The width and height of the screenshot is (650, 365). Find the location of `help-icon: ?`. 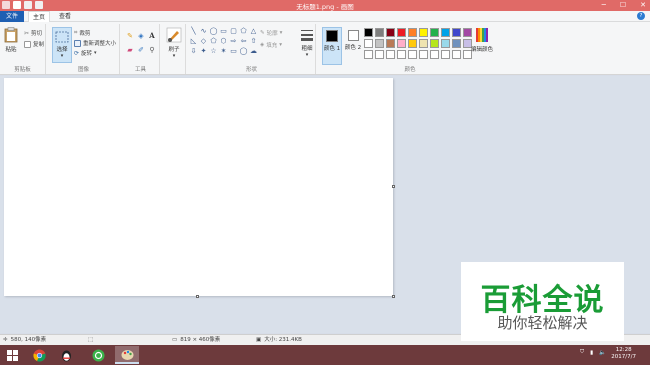

help-icon: ? is located at coordinates (641, 16).